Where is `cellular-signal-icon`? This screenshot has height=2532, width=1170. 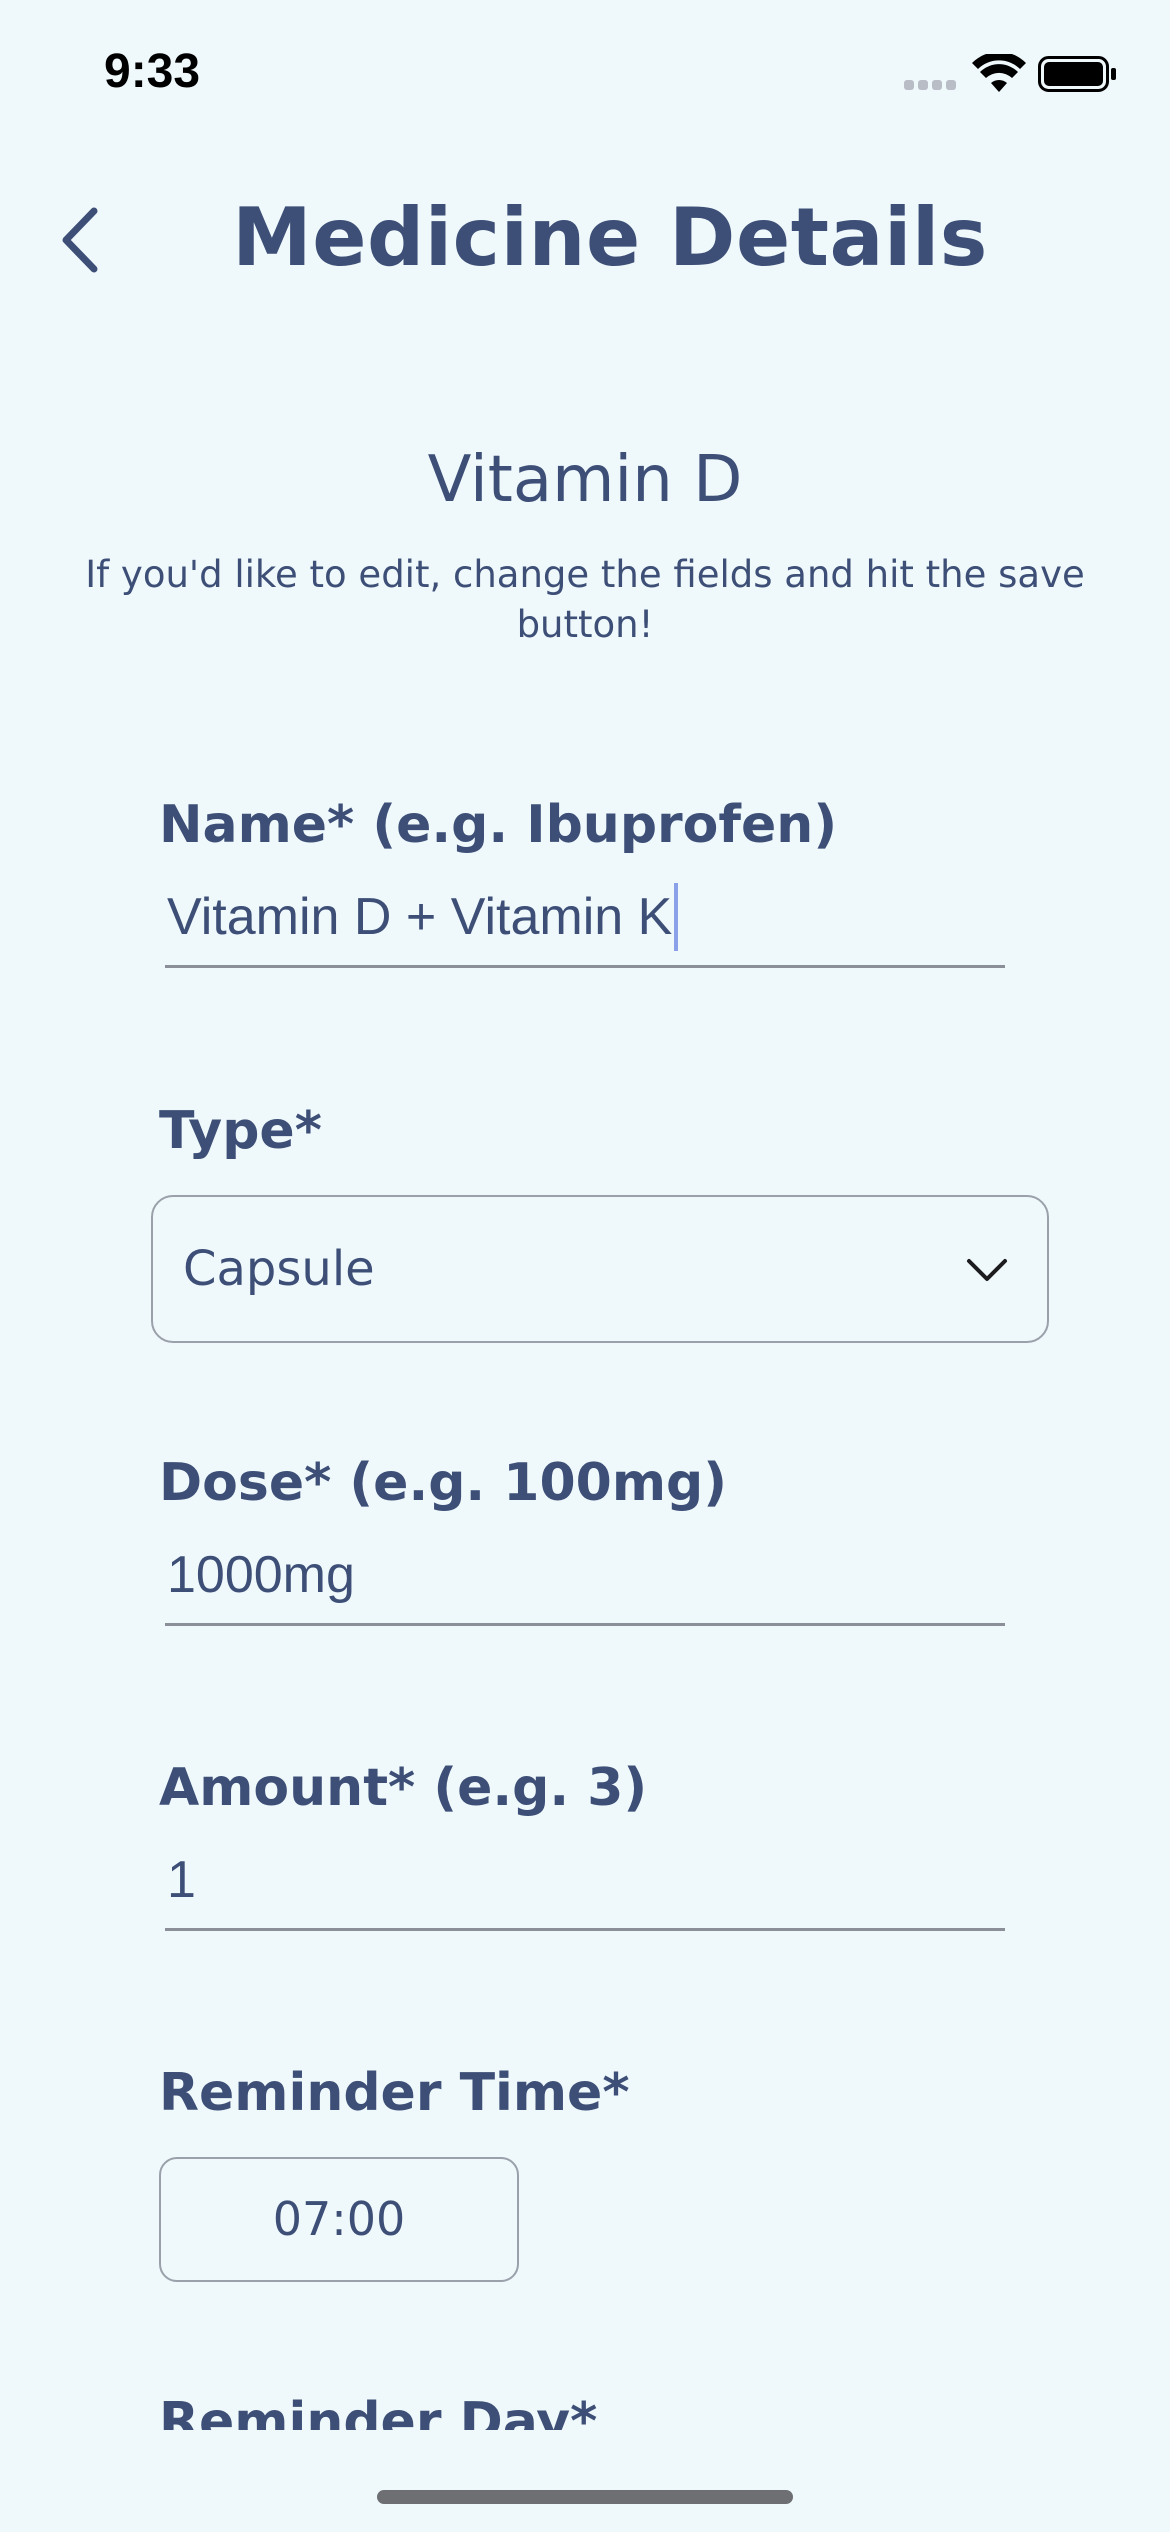
cellular-signal-icon is located at coordinates (932, 84).